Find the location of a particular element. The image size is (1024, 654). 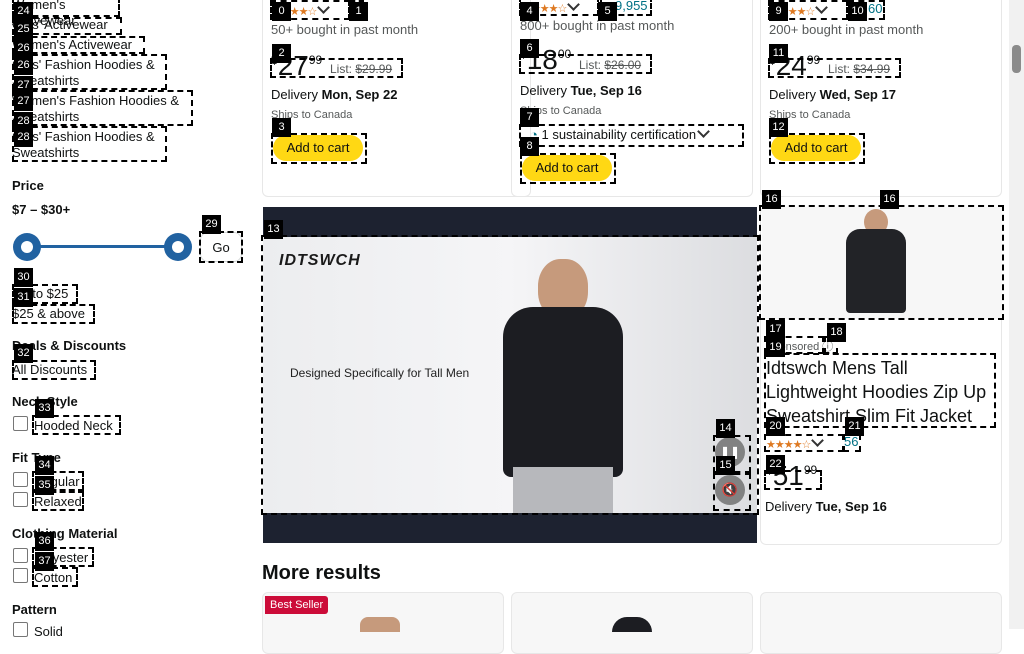

overlay-label: 35 is located at coordinates (44, 485).